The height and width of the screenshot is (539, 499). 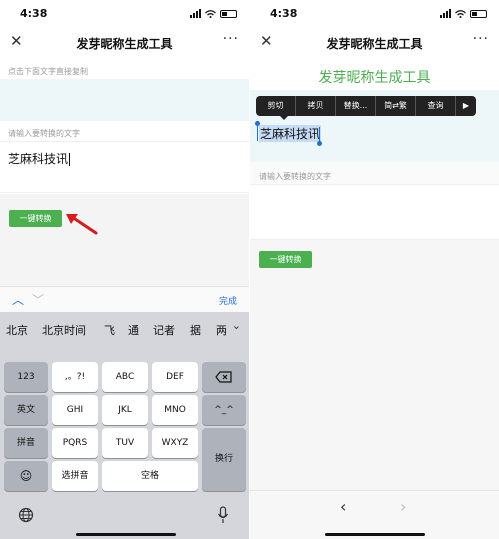 I want to click on candidate: 北京时间, so click(x=64, y=330).